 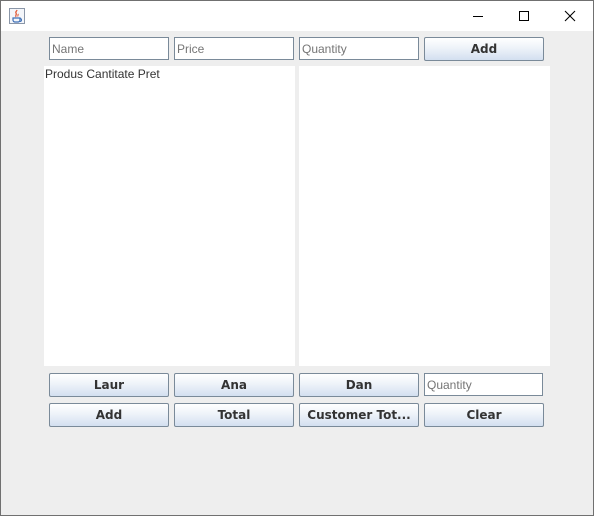 I want to click on name-input, so click(x=109, y=48).